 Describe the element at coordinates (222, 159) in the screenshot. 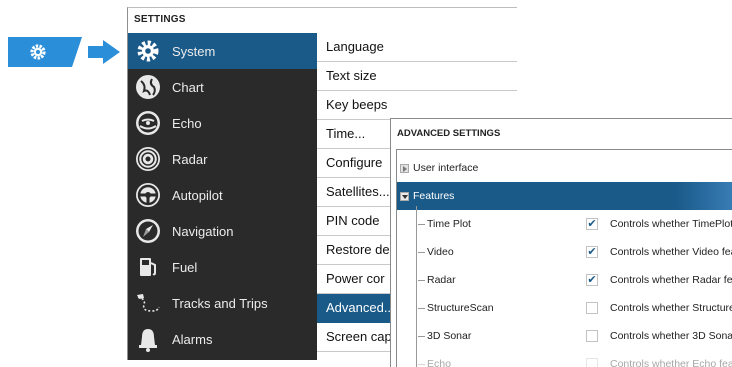

I see `nav-item-radar: Radar` at that location.